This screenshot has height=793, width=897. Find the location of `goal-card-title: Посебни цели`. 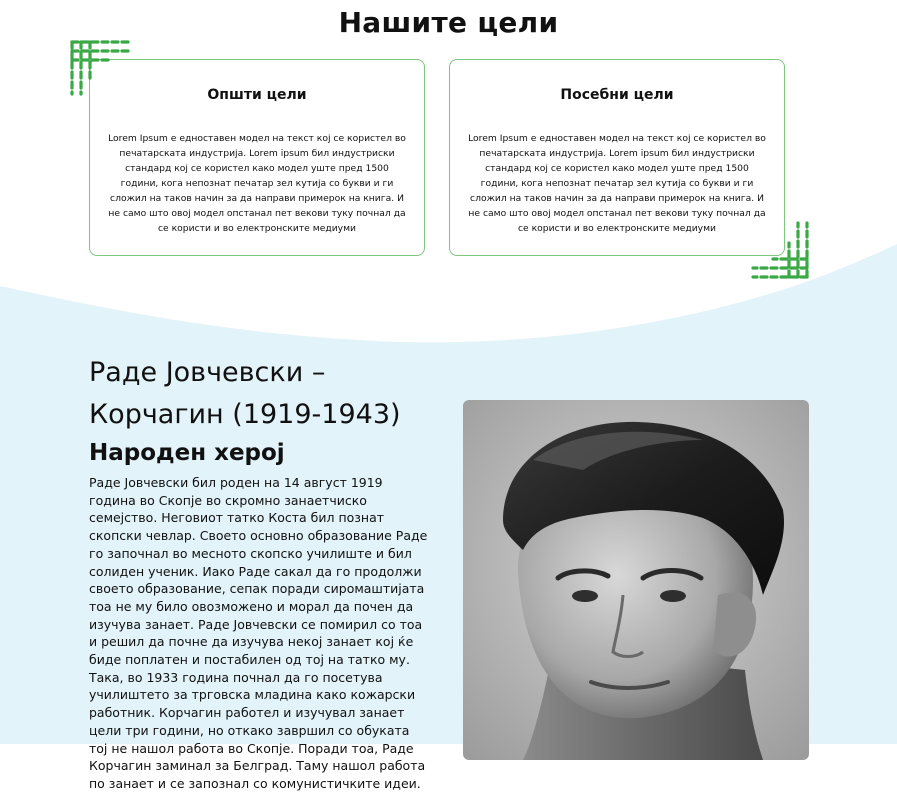

goal-card-title: Посебни цели is located at coordinates (617, 95).